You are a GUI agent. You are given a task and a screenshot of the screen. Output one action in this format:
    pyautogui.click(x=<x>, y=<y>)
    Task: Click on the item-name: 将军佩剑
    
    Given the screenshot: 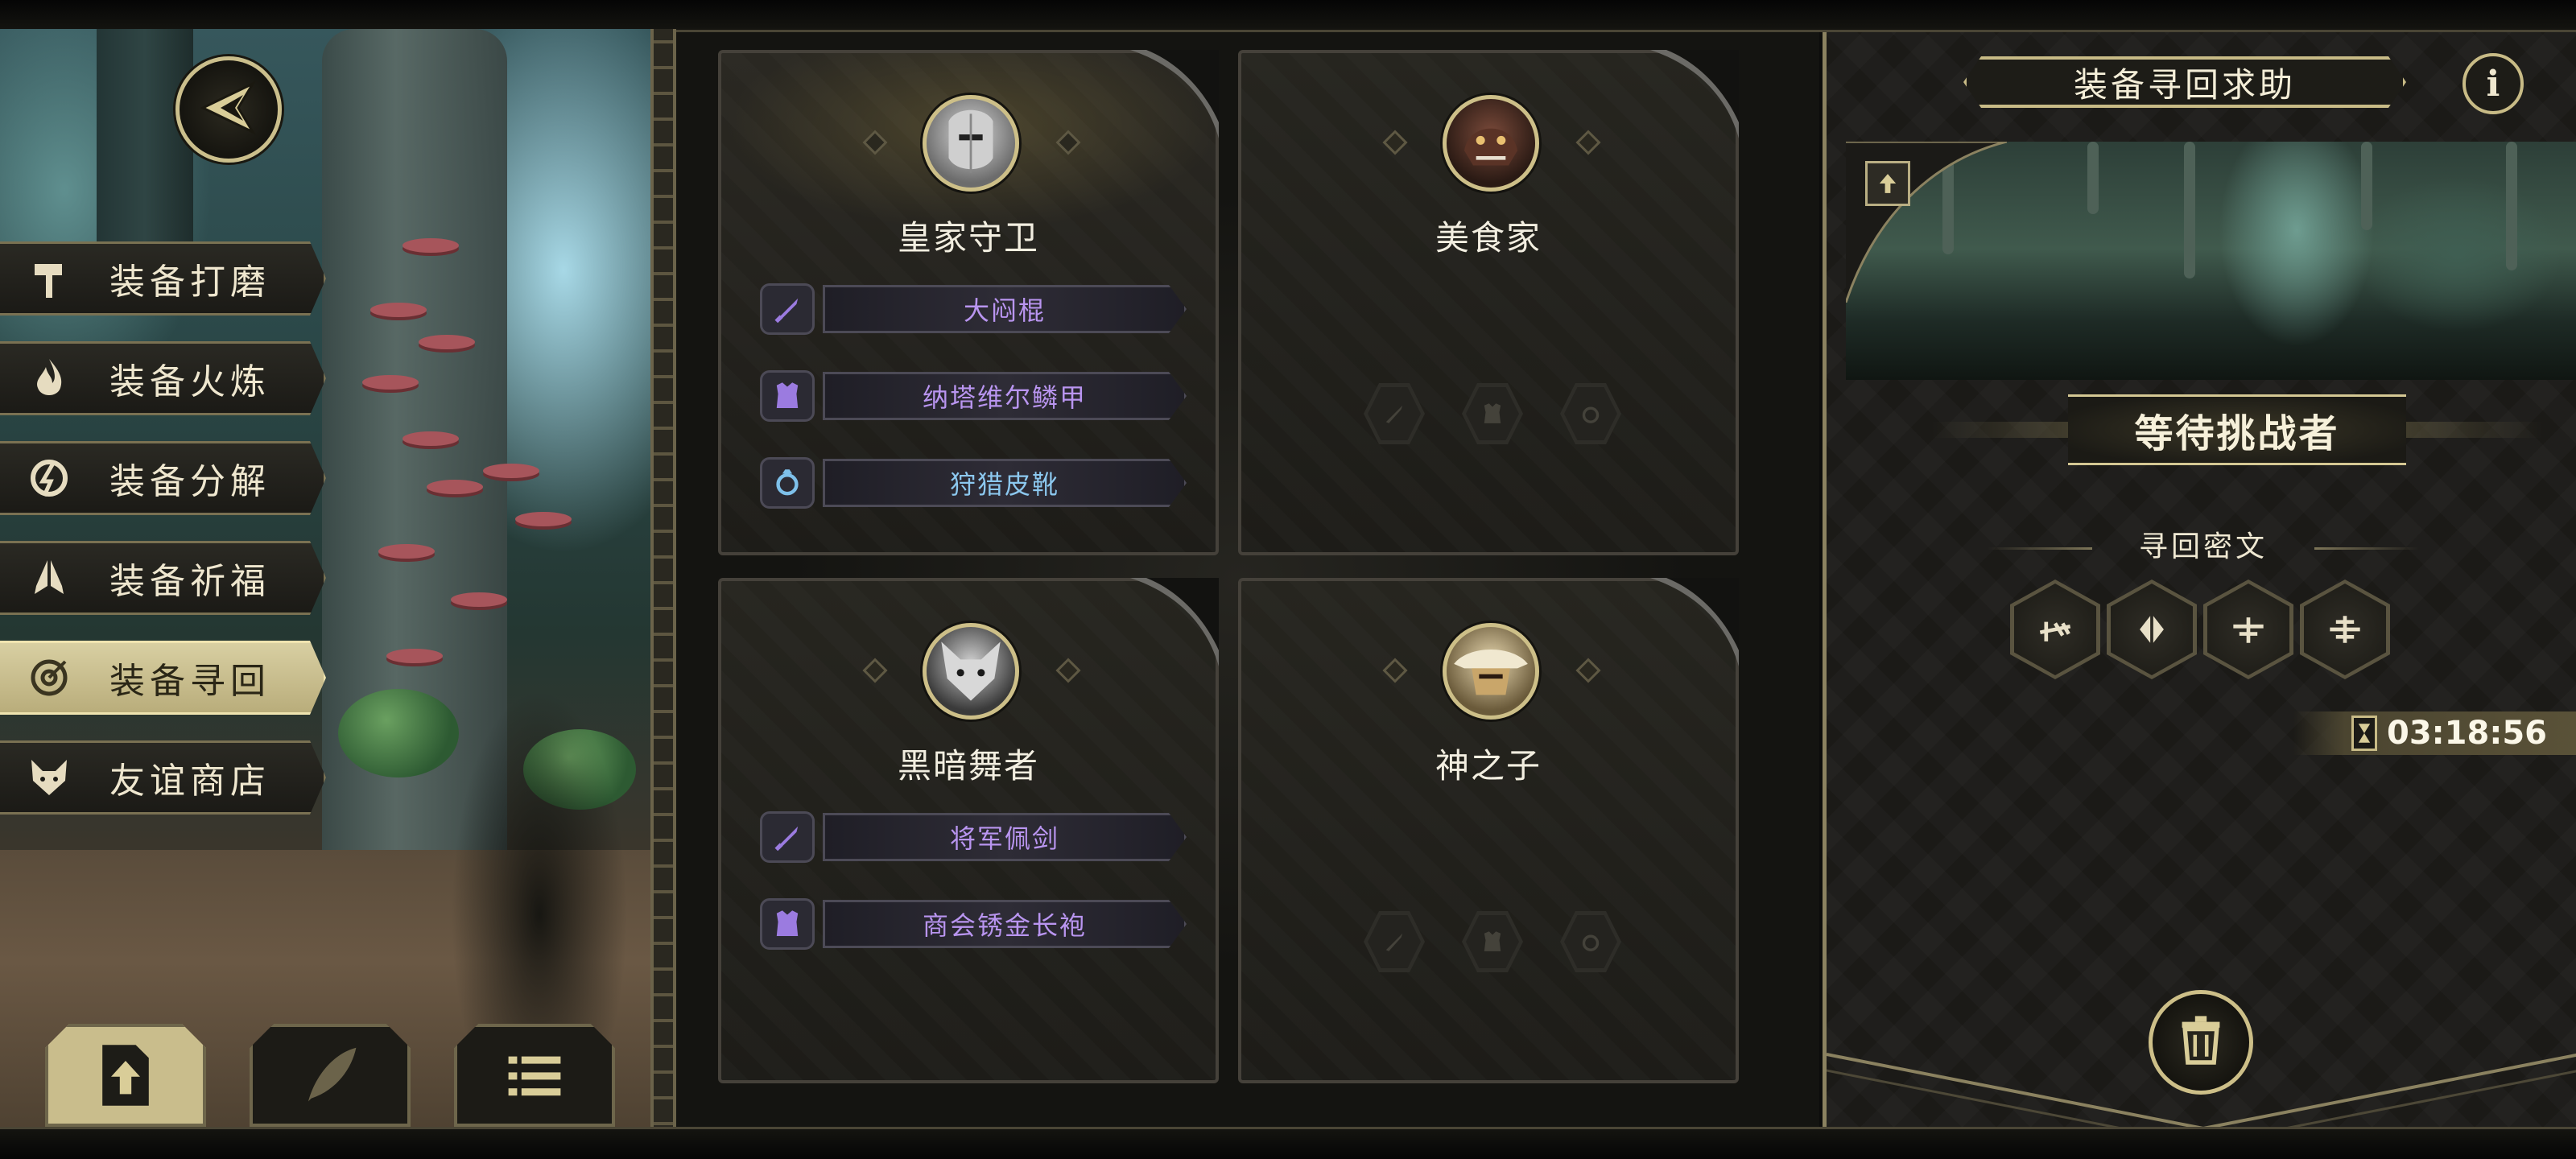 What is the action you would take?
    pyautogui.click(x=1005, y=837)
    